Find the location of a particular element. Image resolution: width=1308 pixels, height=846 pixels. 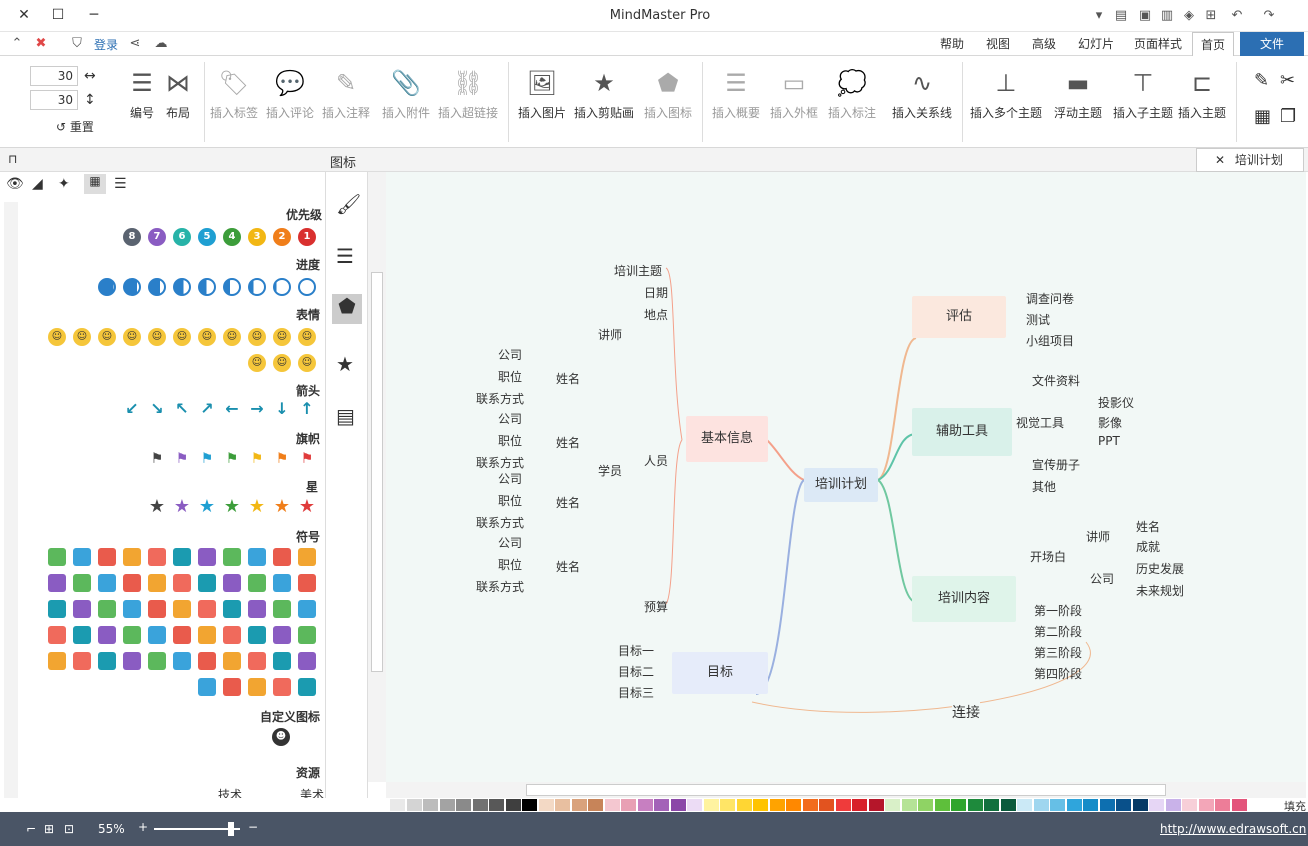

clipart-tab-icon: ★ is located at coordinates (345, 364).